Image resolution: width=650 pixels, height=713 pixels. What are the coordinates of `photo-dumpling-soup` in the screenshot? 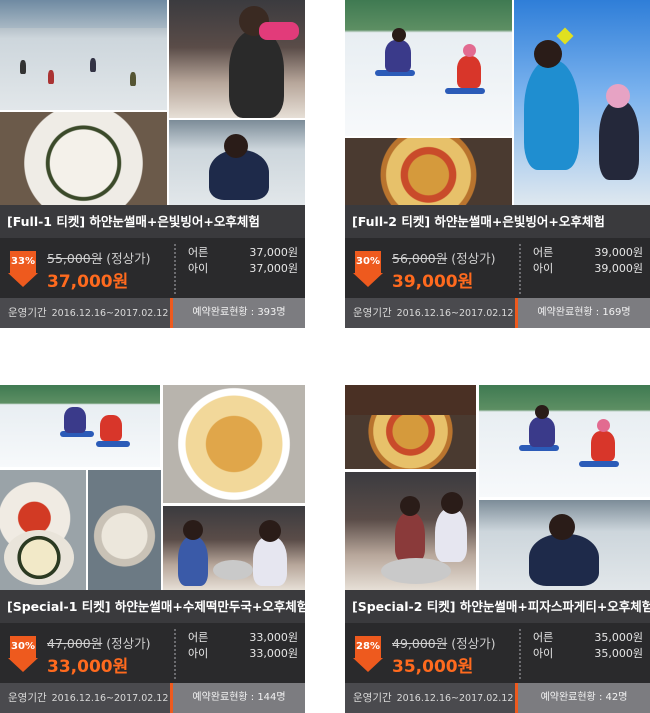 It's located at (83, 158).